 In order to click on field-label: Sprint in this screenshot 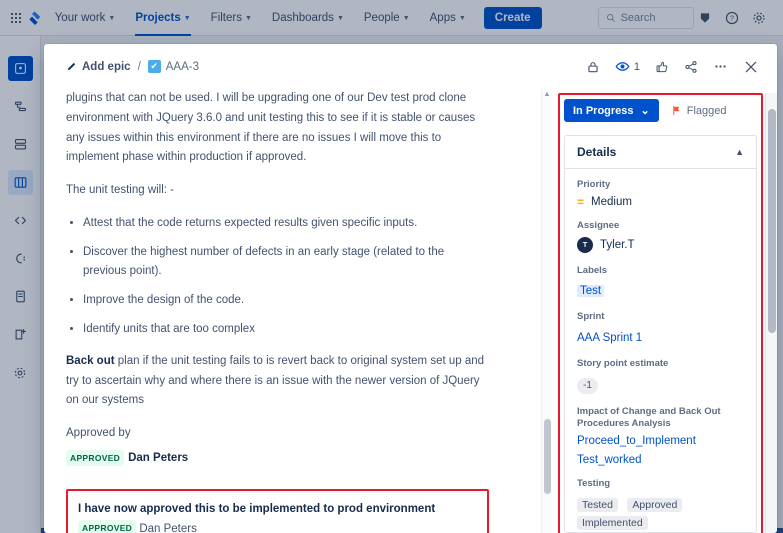, I will do `click(591, 317)`.